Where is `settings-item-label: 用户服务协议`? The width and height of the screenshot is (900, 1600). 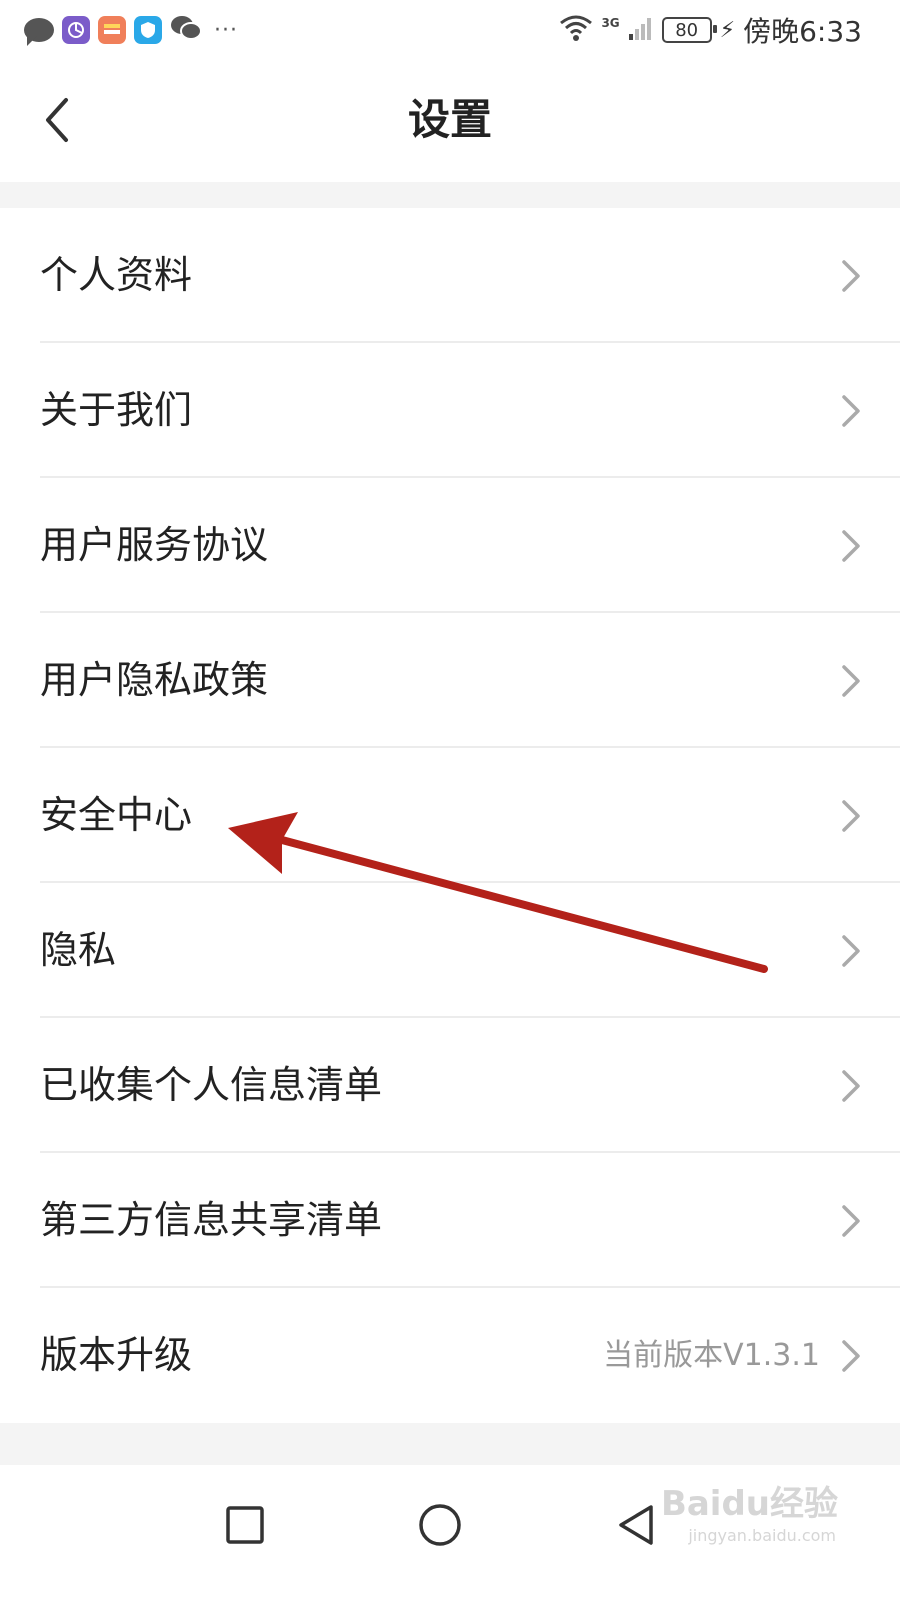 settings-item-label: 用户服务协议 is located at coordinates (154, 545).